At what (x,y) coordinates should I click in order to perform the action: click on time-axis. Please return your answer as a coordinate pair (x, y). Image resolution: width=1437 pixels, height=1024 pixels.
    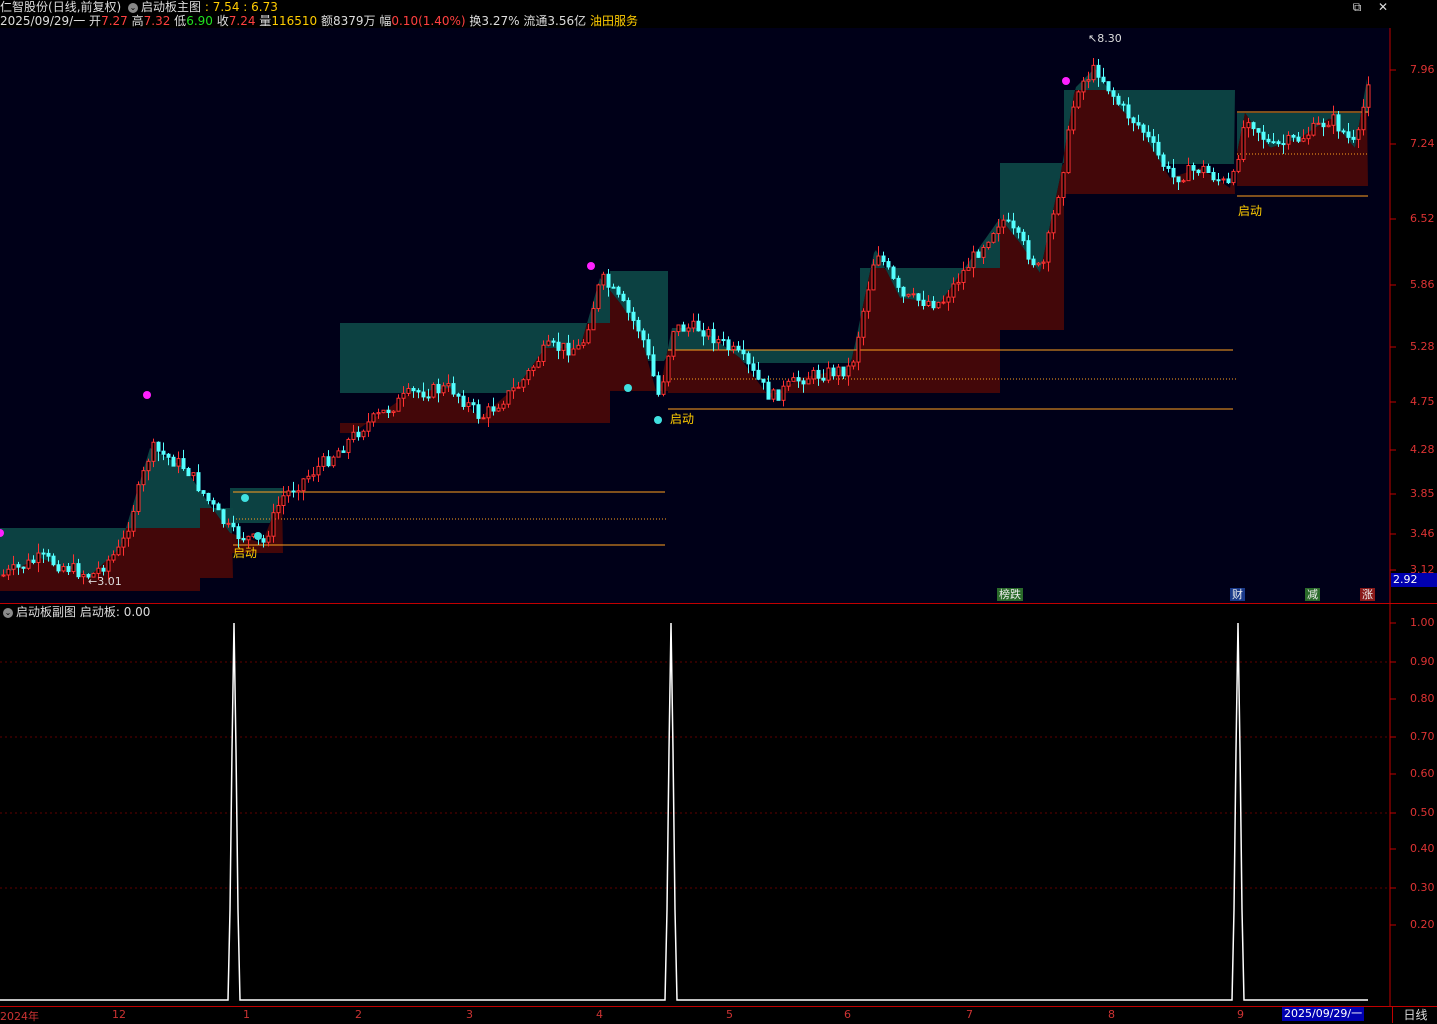
    Looking at the image, I should click on (718, 1014).